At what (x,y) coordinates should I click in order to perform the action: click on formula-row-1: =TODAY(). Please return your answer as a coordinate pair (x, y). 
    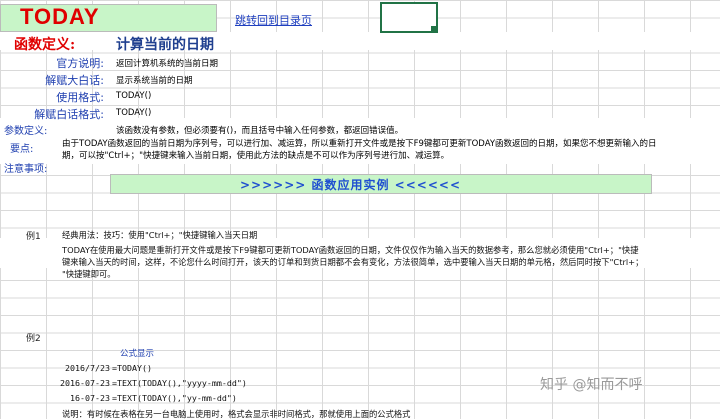
    Looking at the image, I should click on (132, 368).